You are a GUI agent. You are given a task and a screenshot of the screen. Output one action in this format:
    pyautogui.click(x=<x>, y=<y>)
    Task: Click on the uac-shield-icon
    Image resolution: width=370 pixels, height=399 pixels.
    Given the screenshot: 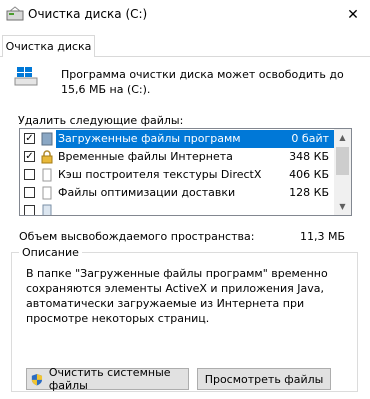 What is the action you would take?
    pyautogui.click(x=37, y=379)
    